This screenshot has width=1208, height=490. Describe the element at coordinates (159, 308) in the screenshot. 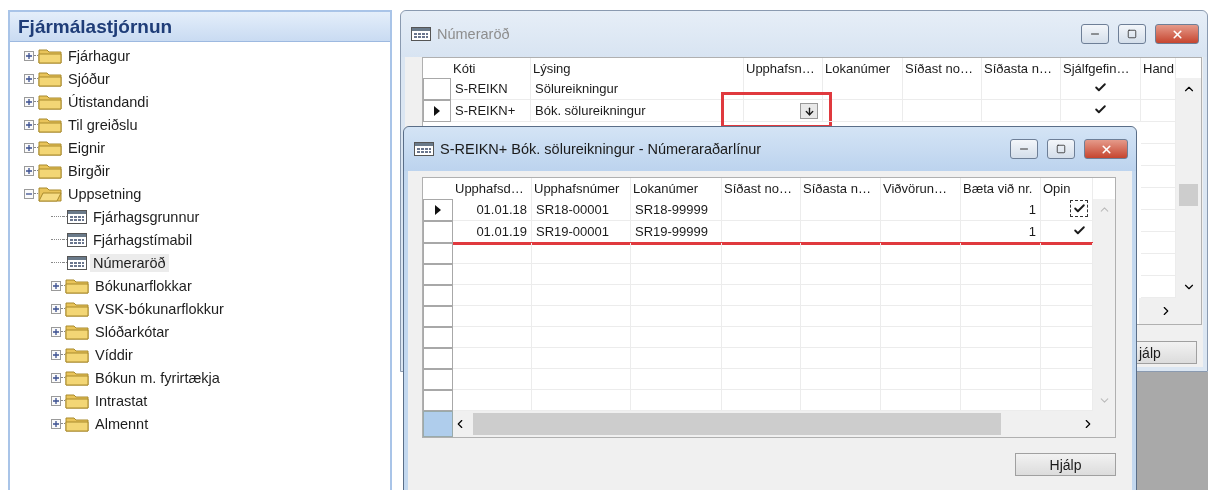

I see `tree-item: VSK-bókunarflokkur` at that location.